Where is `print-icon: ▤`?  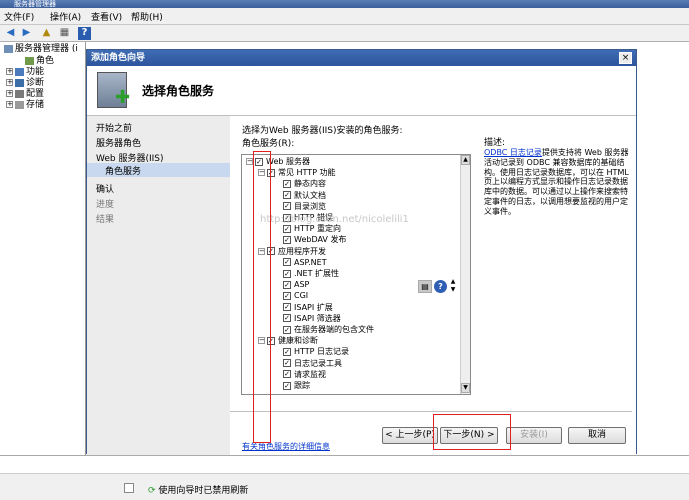
print-icon: ▤ is located at coordinates (425, 286).